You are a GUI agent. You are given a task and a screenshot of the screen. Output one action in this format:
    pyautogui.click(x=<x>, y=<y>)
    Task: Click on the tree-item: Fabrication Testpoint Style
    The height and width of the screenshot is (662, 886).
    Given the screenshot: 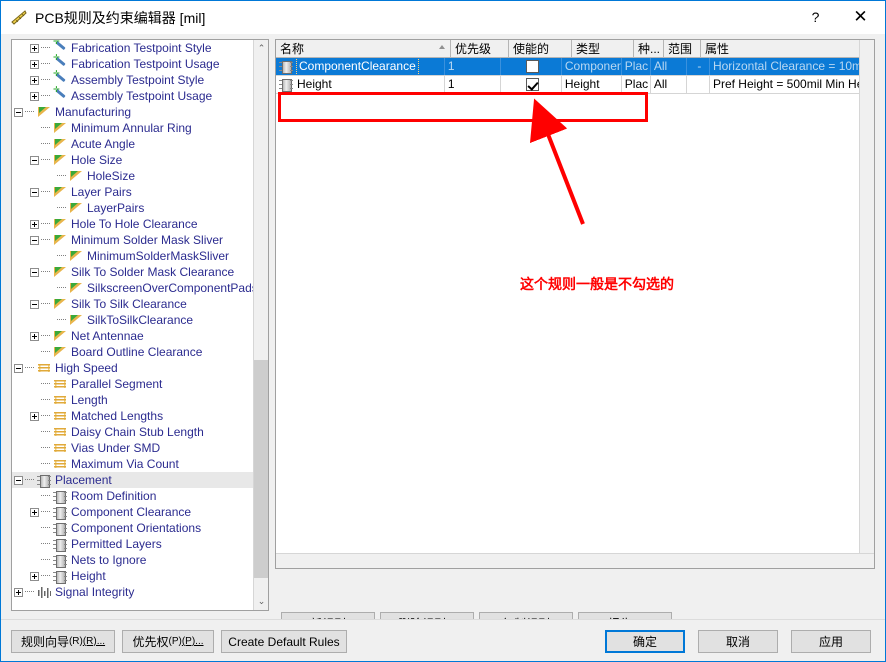 What is the action you would take?
    pyautogui.click(x=132, y=48)
    